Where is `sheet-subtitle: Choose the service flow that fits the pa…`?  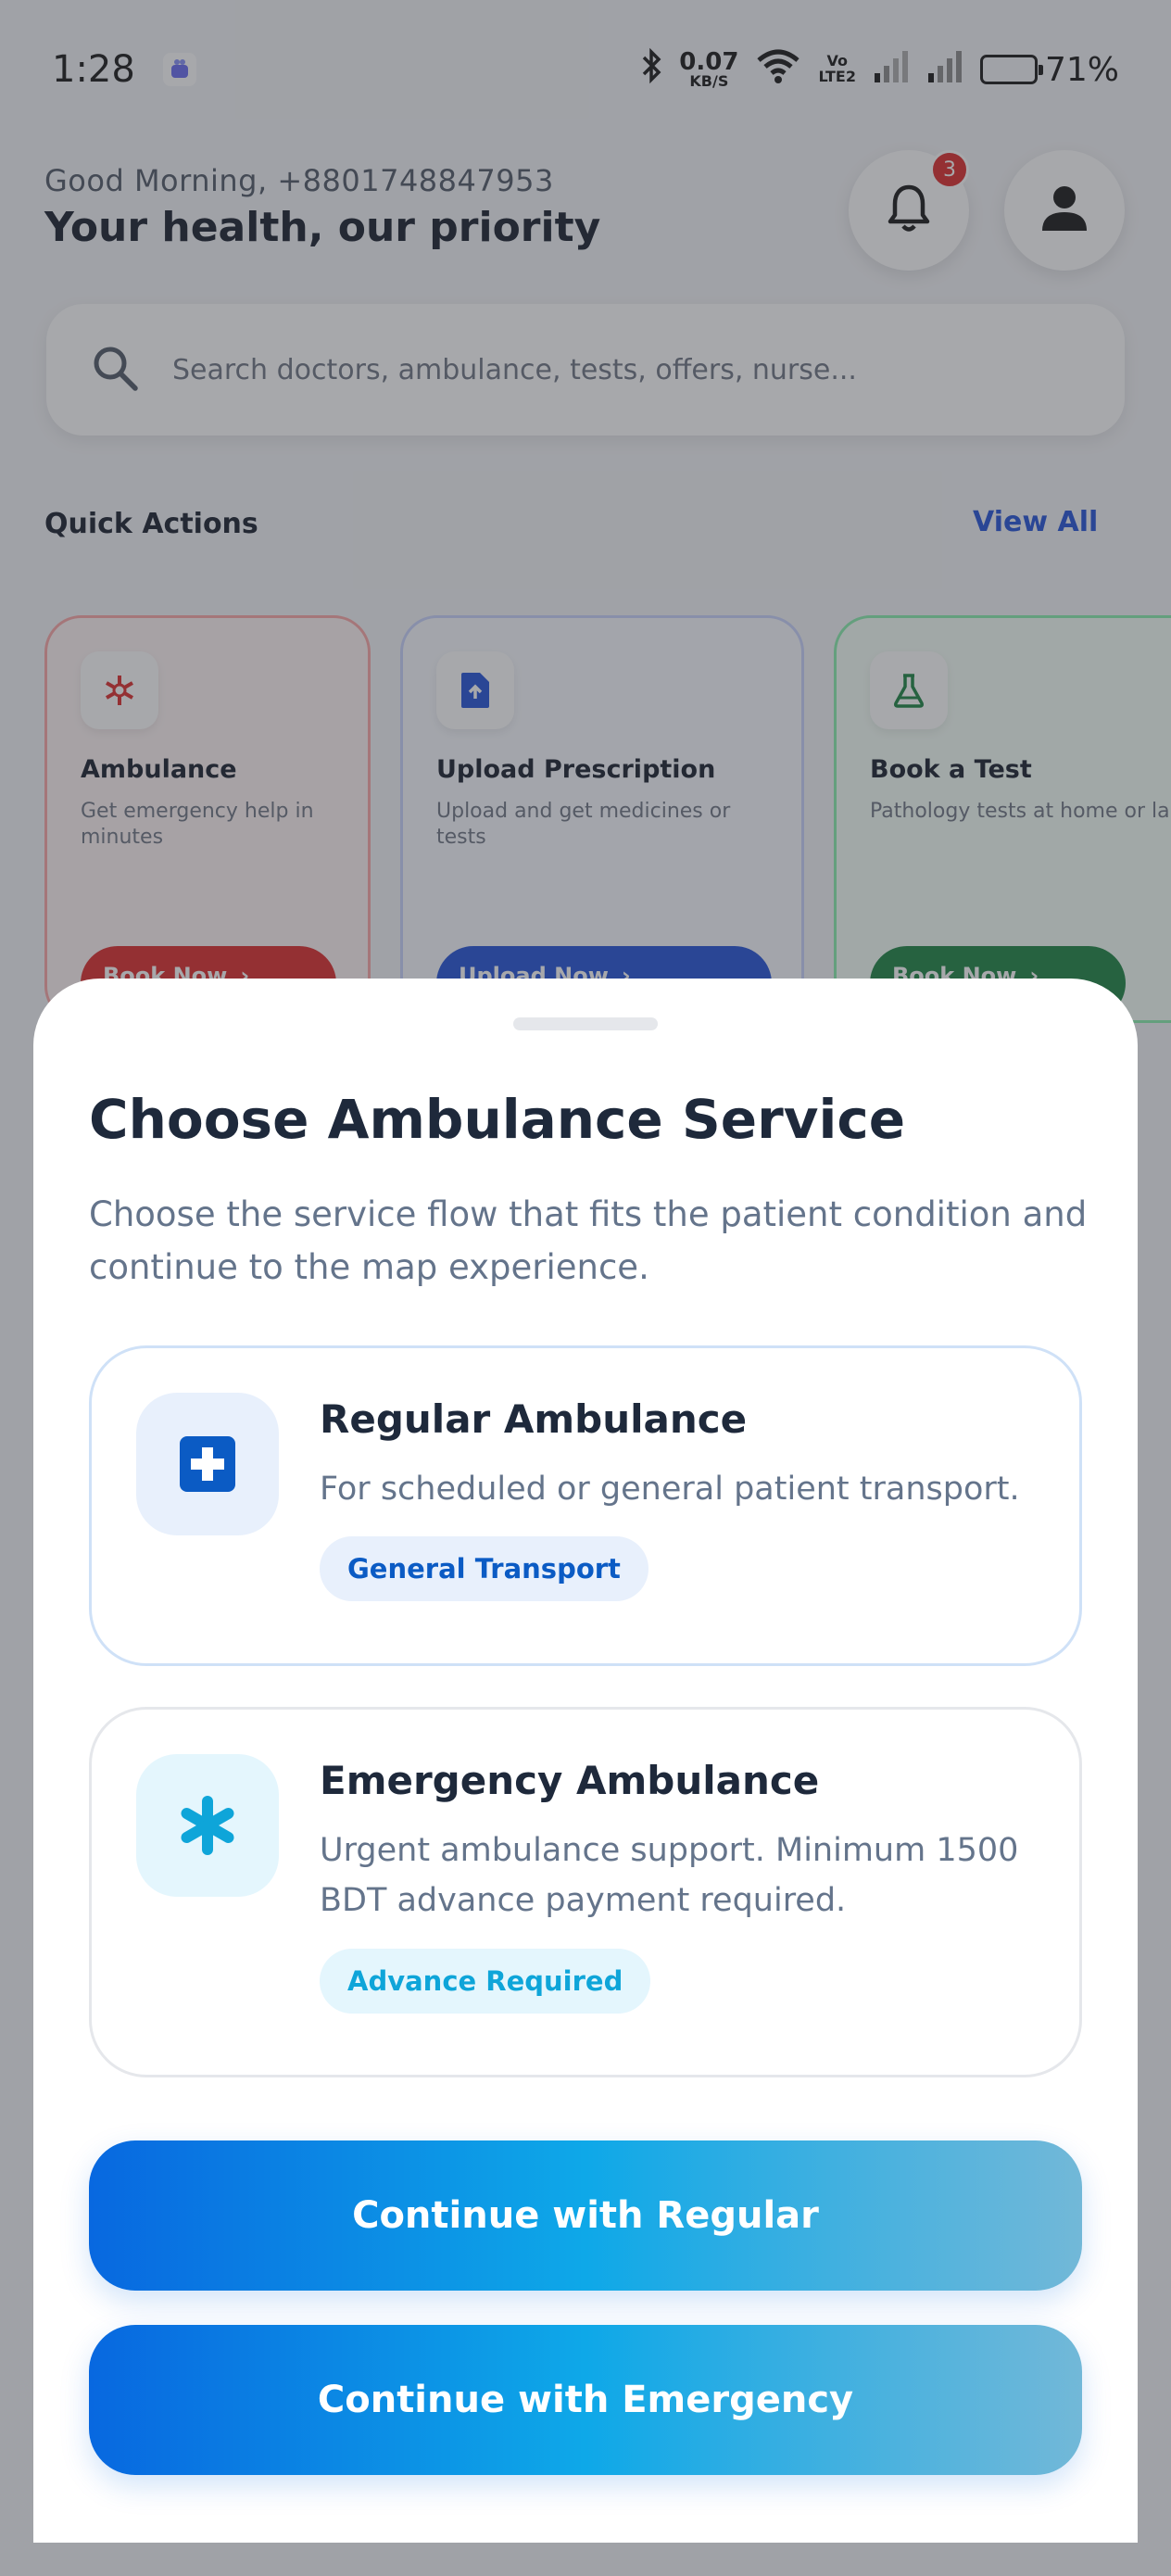
sheet-subtitle: Choose the service flow that fits the pa… is located at coordinates (589, 1241).